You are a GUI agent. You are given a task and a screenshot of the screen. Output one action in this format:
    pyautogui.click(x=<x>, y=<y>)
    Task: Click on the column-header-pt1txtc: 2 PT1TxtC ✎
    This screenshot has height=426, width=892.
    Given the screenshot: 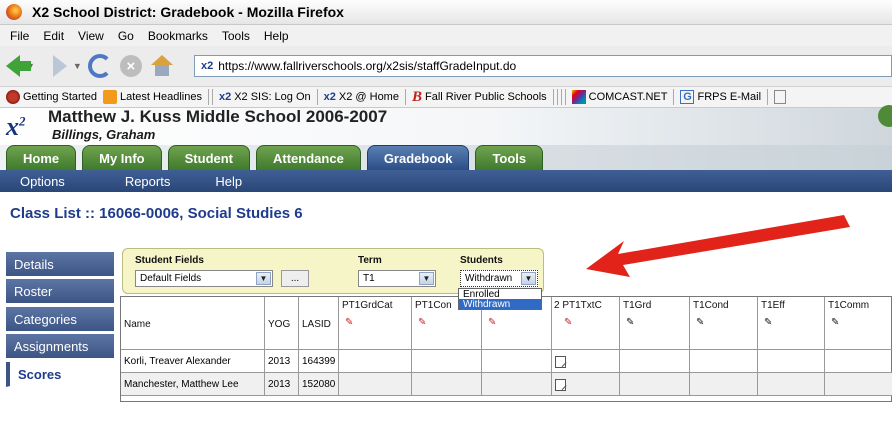 What is the action you would take?
    pyautogui.click(x=586, y=323)
    